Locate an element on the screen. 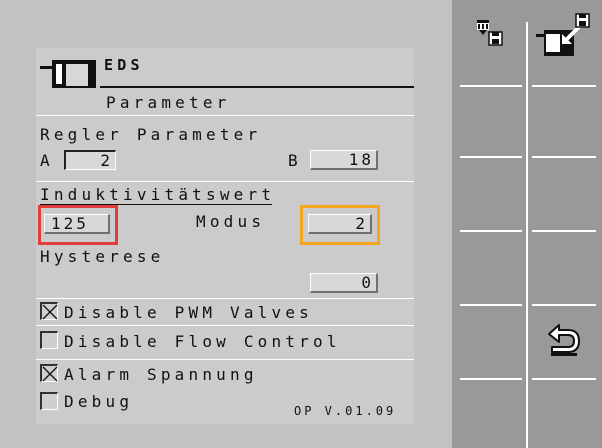 The height and width of the screenshot is (448, 602). device-save-icon is located at coordinates (491, 36).